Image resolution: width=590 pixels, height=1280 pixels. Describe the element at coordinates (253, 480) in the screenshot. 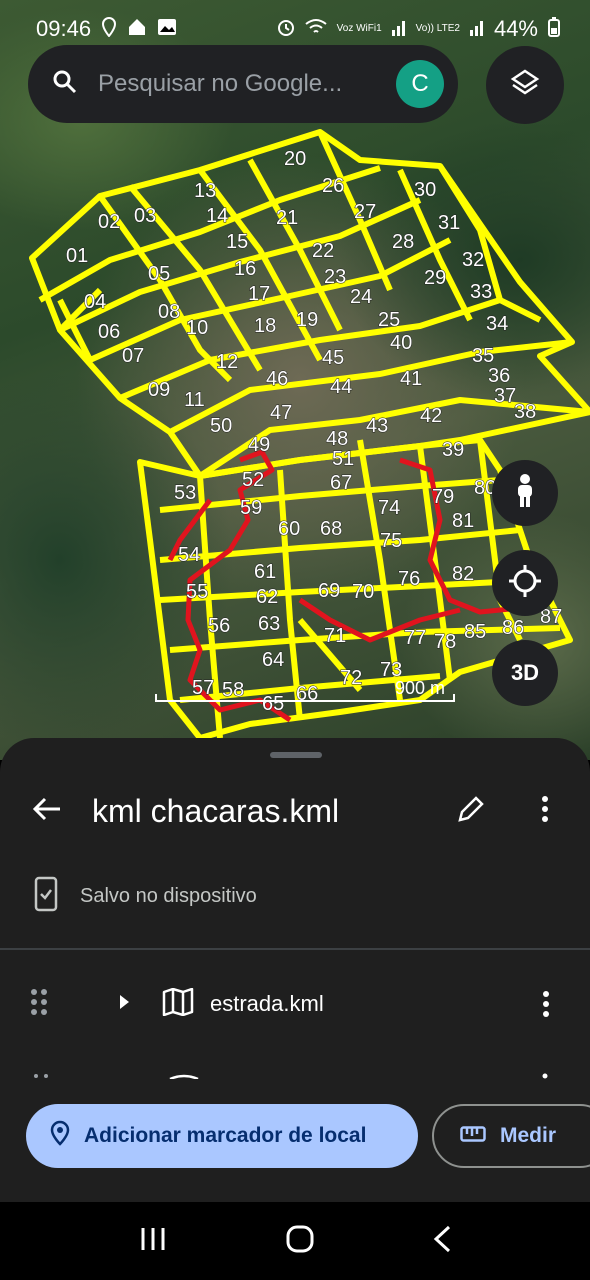

I see `plot-label: 52` at that location.